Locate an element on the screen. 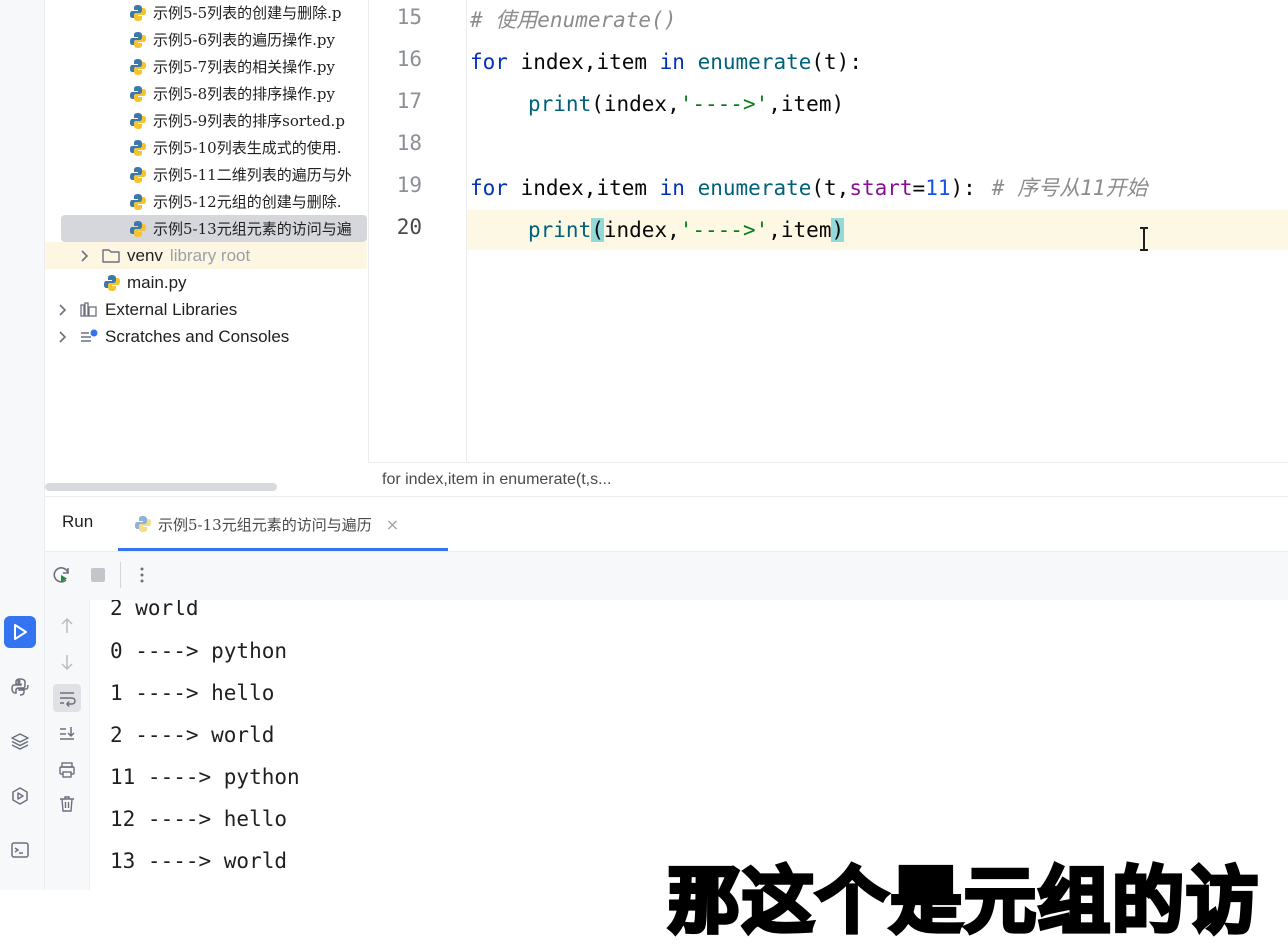  tree-item-python-file: 示例5-8列表的排序操作.py is located at coordinates (206, 93).